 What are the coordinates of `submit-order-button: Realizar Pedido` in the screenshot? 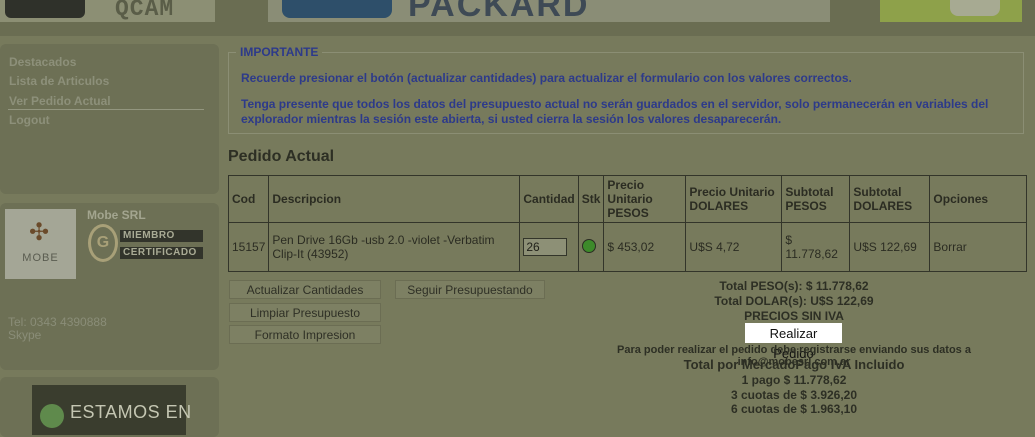 It's located at (793, 342).